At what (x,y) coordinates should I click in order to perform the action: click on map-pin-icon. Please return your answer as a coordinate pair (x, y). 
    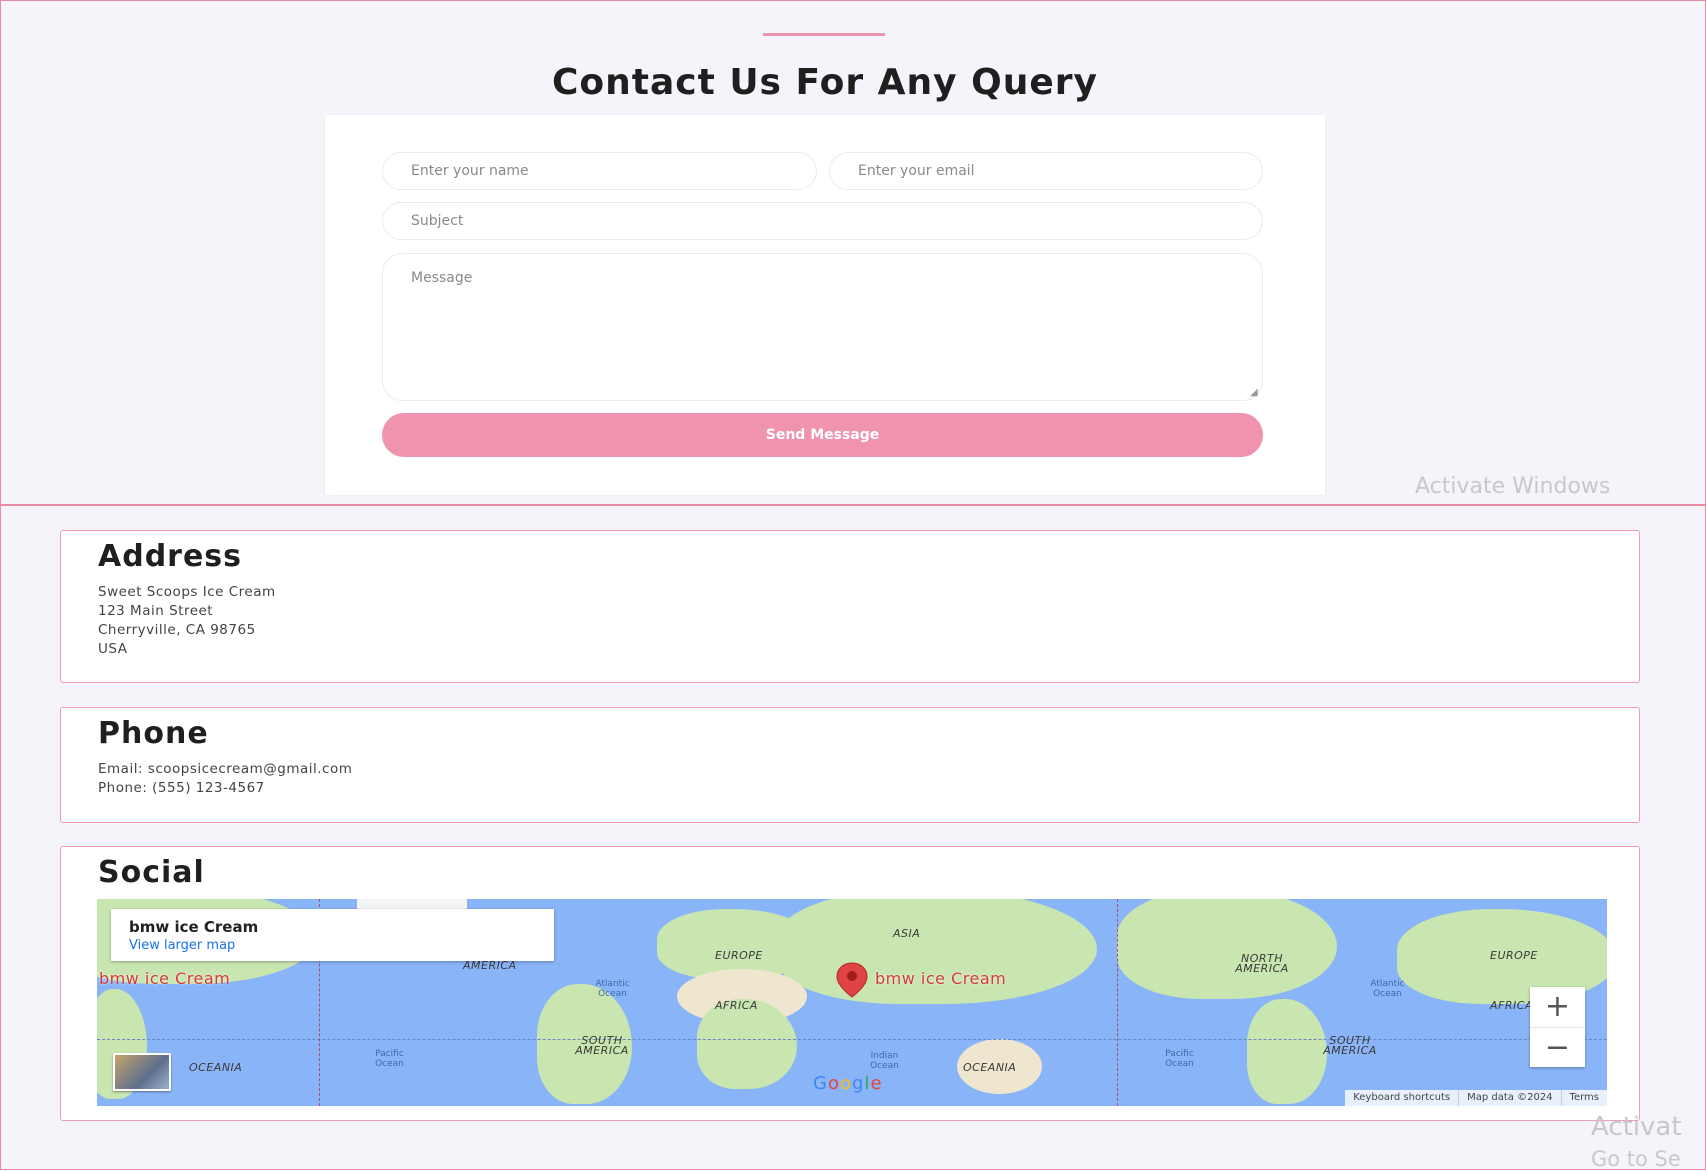
    Looking at the image, I should click on (852, 980).